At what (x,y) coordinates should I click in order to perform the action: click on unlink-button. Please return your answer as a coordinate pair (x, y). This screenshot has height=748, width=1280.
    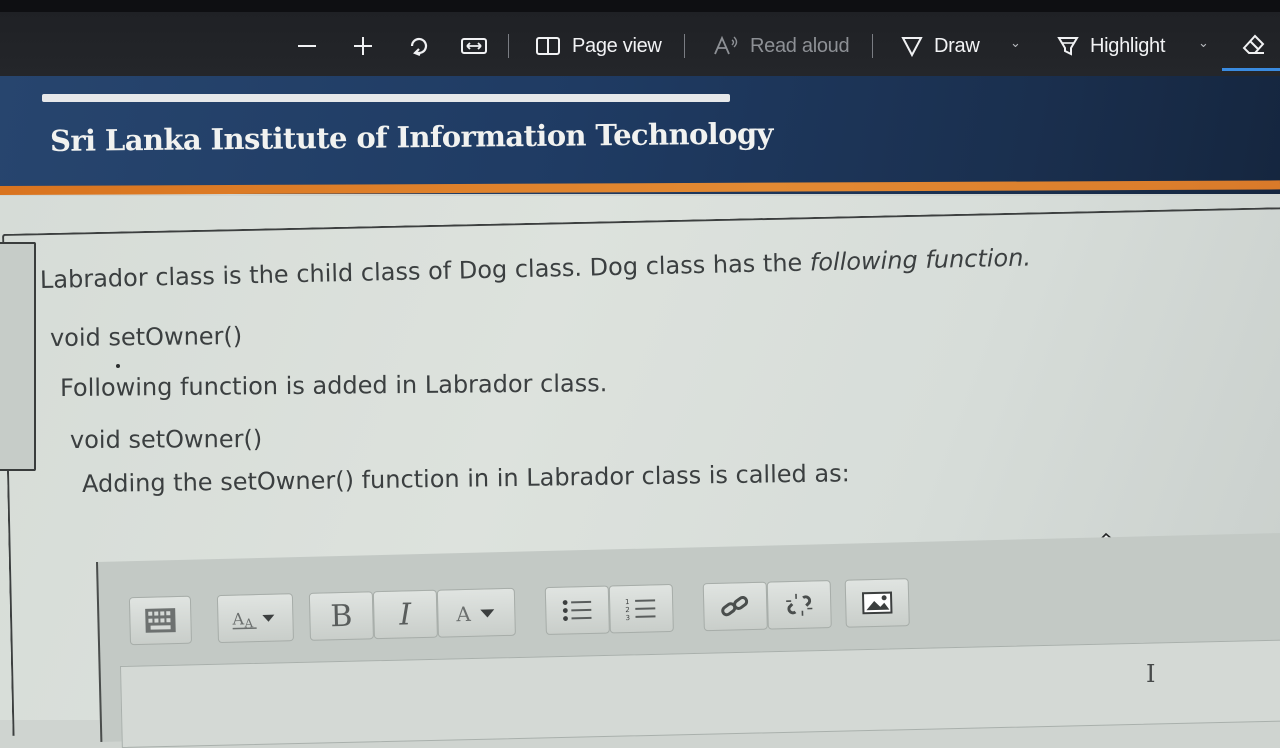
    Looking at the image, I should click on (799, 605).